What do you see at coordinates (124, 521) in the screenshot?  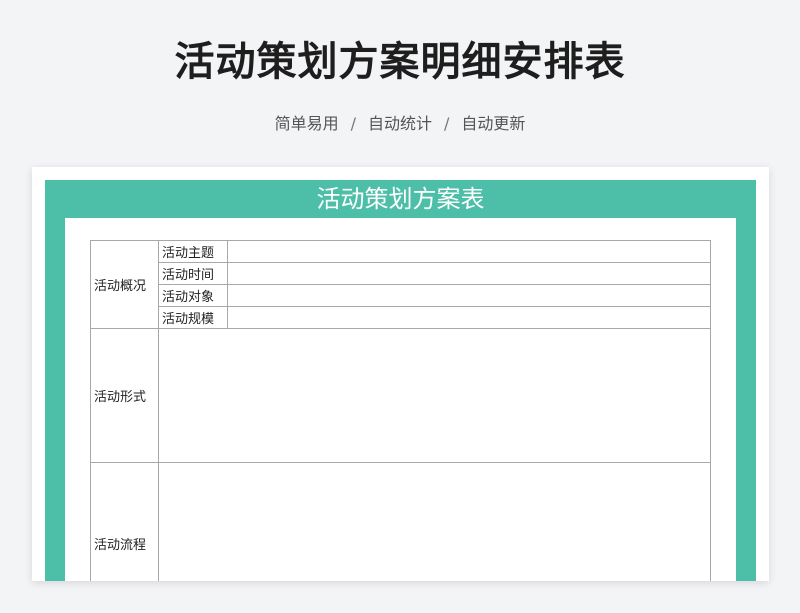 I see `section-label-process: 活动流程` at bounding box center [124, 521].